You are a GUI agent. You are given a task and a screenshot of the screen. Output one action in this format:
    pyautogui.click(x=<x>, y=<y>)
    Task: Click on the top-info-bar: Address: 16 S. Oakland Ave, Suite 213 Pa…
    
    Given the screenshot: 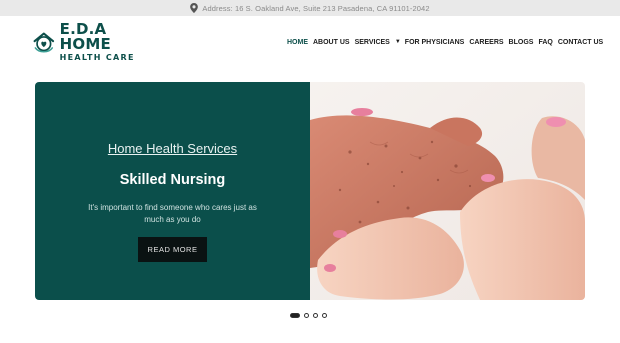 What is the action you would take?
    pyautogui.click(x=310, y=8)
    